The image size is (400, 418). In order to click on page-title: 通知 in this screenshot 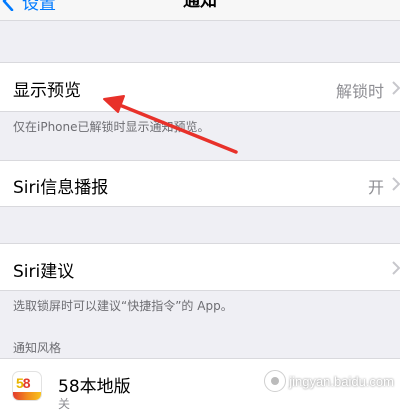, I will do `click(200, 5)`.